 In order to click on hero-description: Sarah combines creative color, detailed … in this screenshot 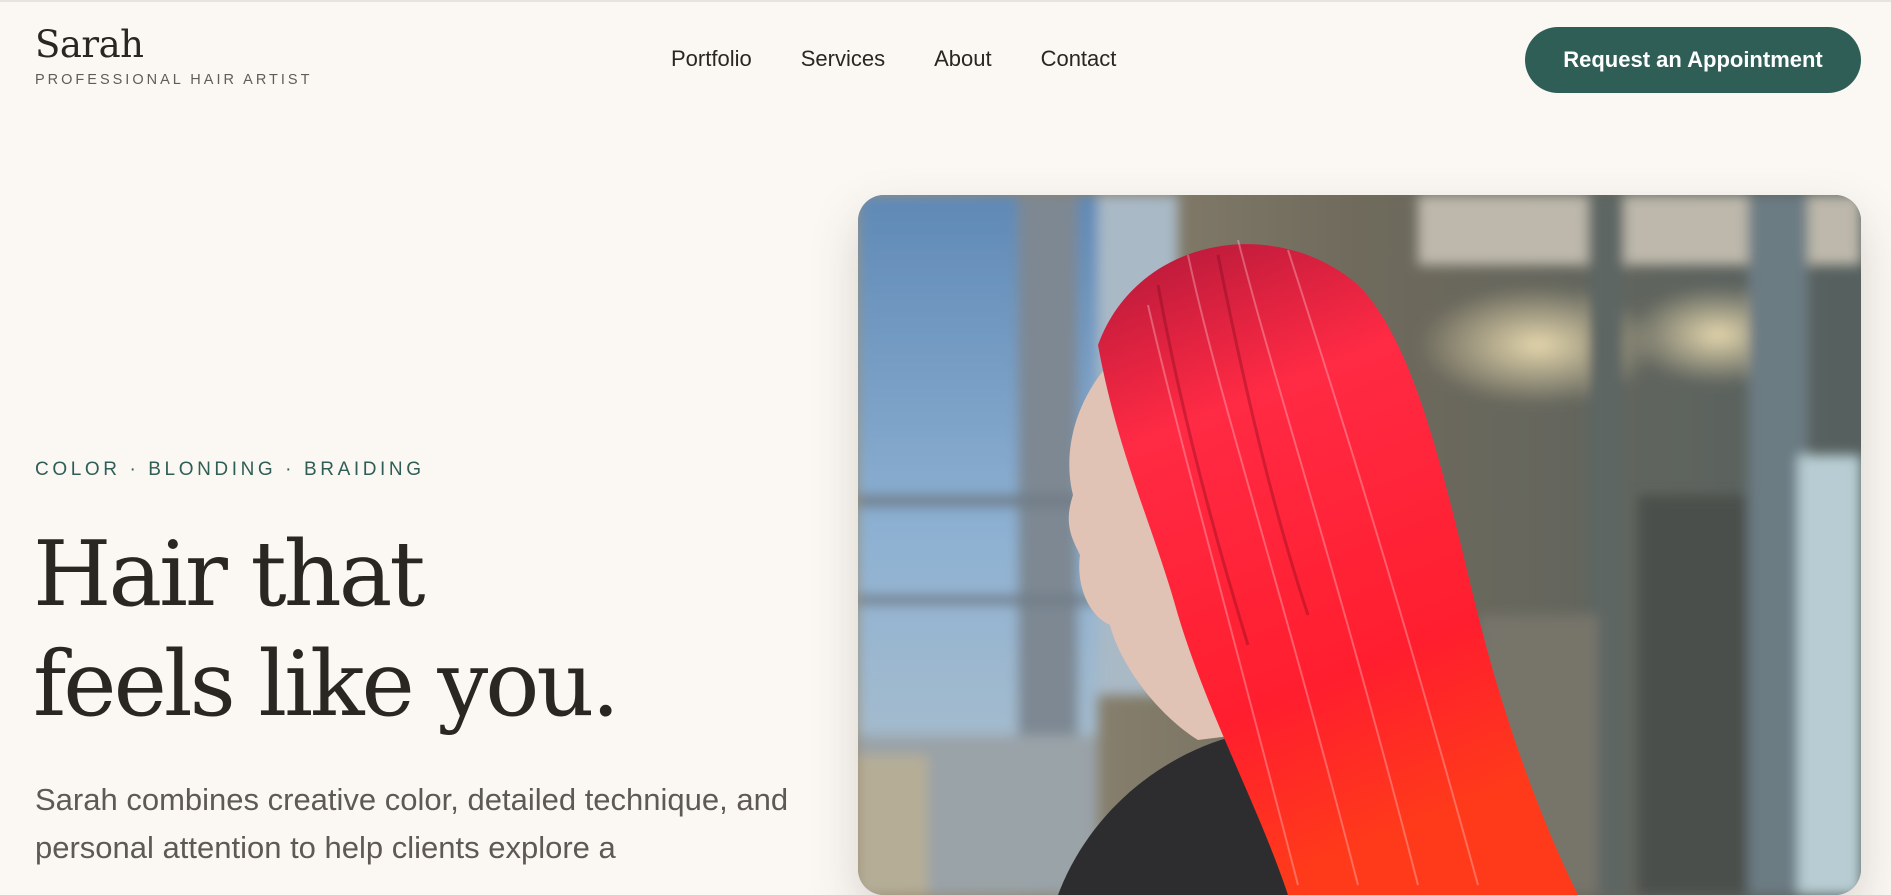, I will do `click(412, 823)`.